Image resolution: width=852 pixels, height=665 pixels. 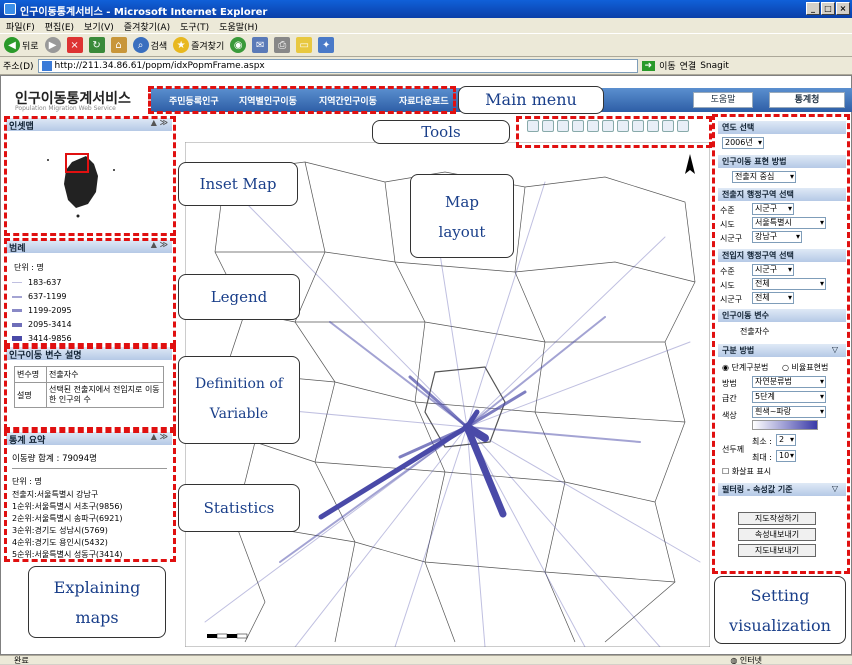 What do you see at coordinates (441, 132) in the screenshot?
I see `annotation-tools: Tools` at bounding box center [441, 132].